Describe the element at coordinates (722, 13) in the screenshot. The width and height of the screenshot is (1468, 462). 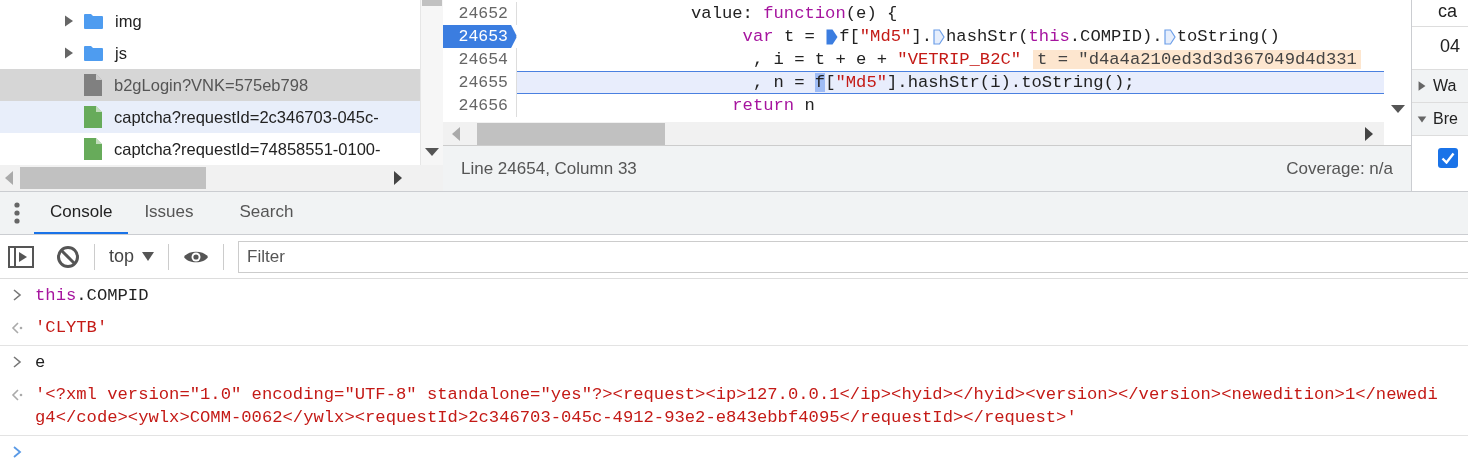
I see `code-token: value:` at that location.